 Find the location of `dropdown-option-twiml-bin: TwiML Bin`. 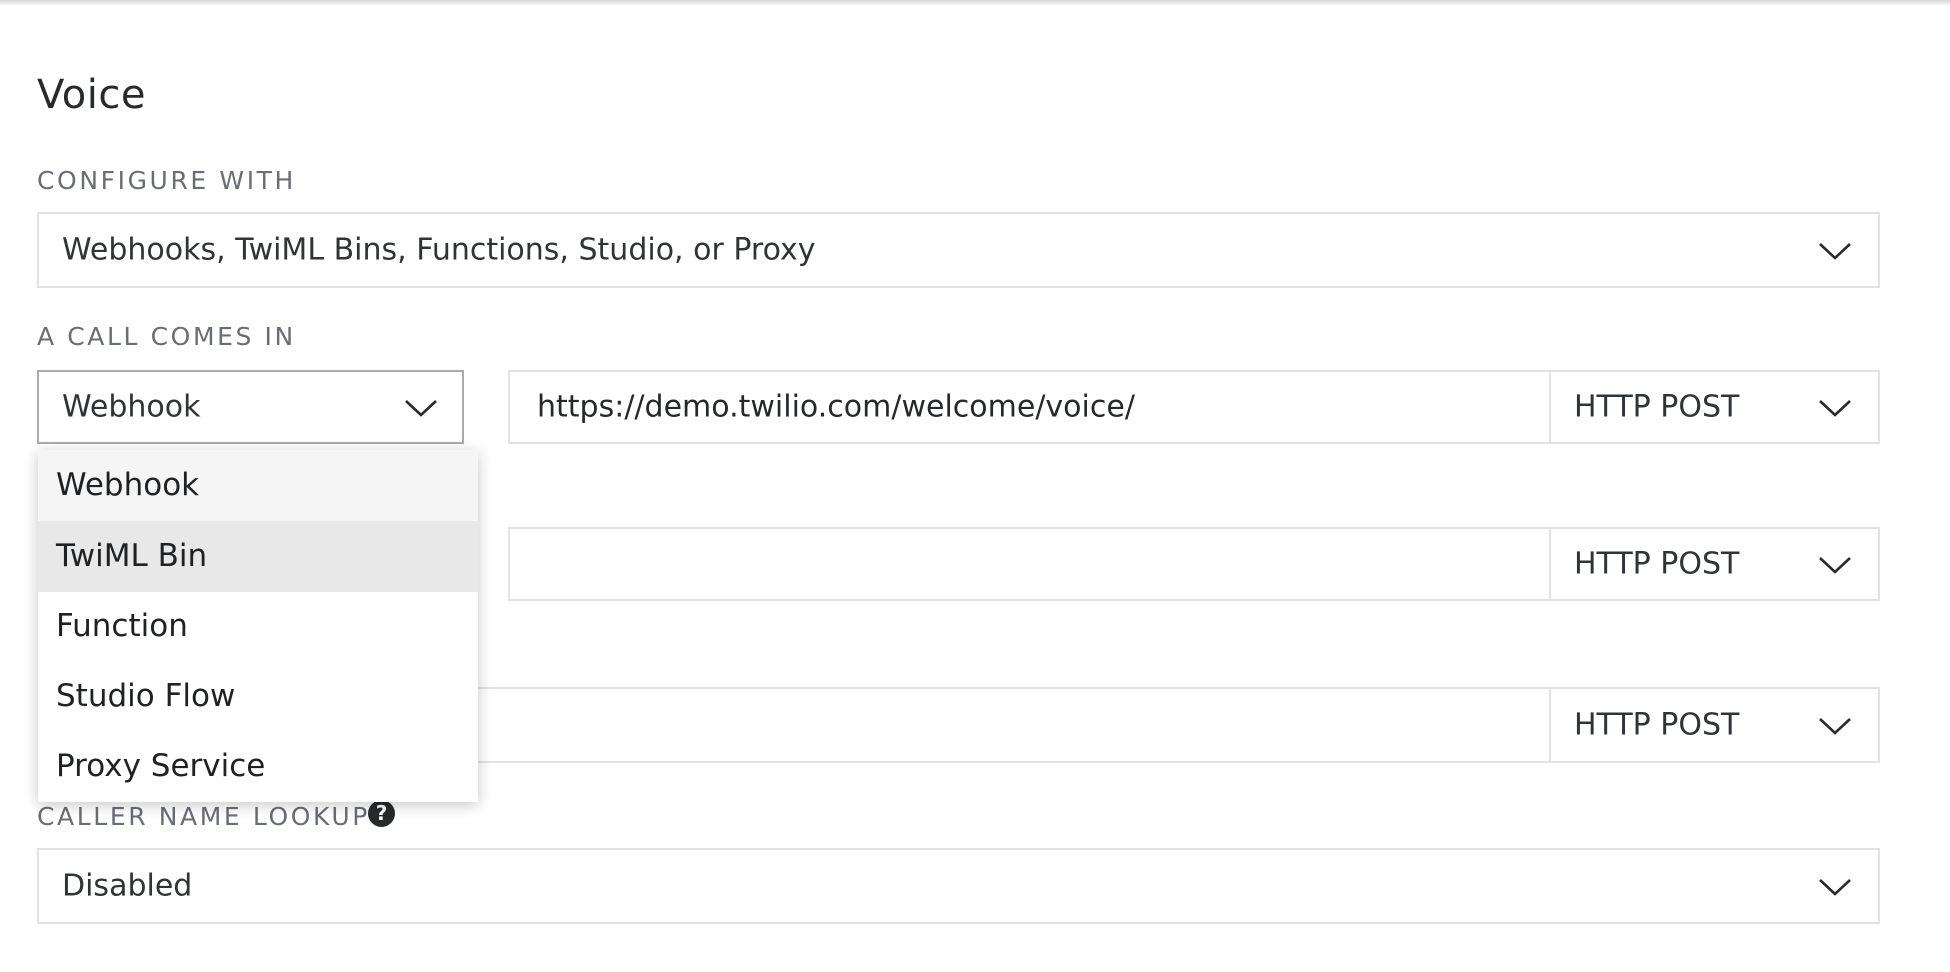

dropdown-option-twiml-bin: TwiML Bin is located at coordinates (258, 556).